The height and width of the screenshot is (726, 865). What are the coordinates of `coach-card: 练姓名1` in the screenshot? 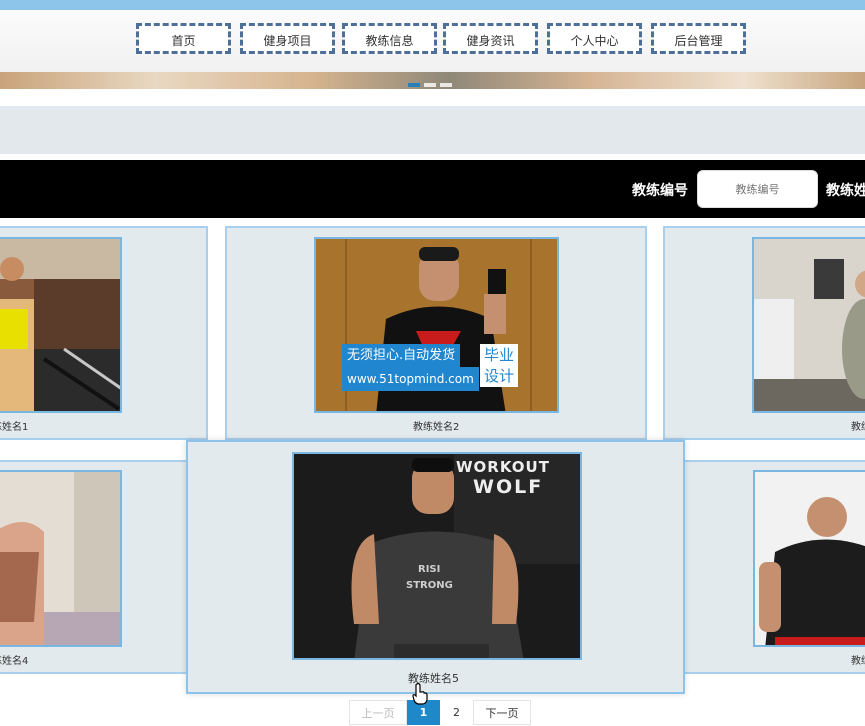 It's located at (104, 333).